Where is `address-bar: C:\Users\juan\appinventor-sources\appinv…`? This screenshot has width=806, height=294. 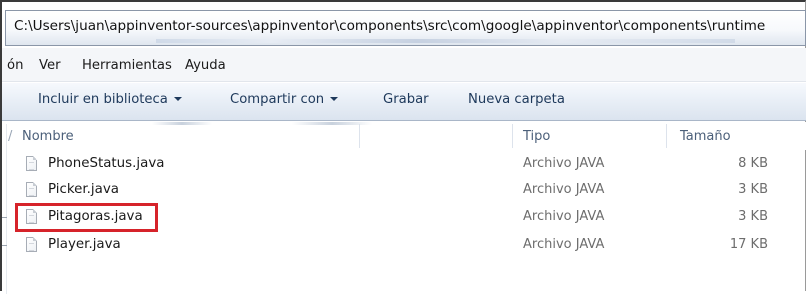 address-bar: C:\Users\juan\appinventor-sources\appinv… is located at coordinates (405, 28).